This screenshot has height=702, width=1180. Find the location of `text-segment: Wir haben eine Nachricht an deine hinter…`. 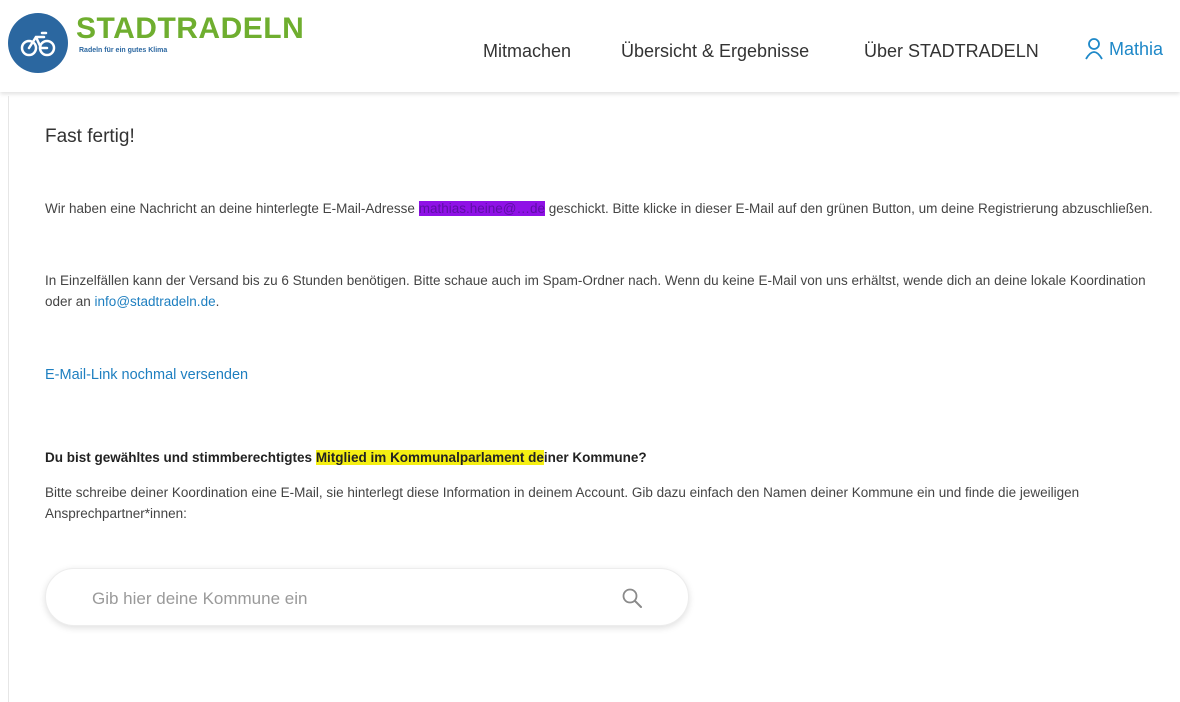

text-segment: Wir haben eine Nachricht an deine hinter… is located at coordinates (232, 208).